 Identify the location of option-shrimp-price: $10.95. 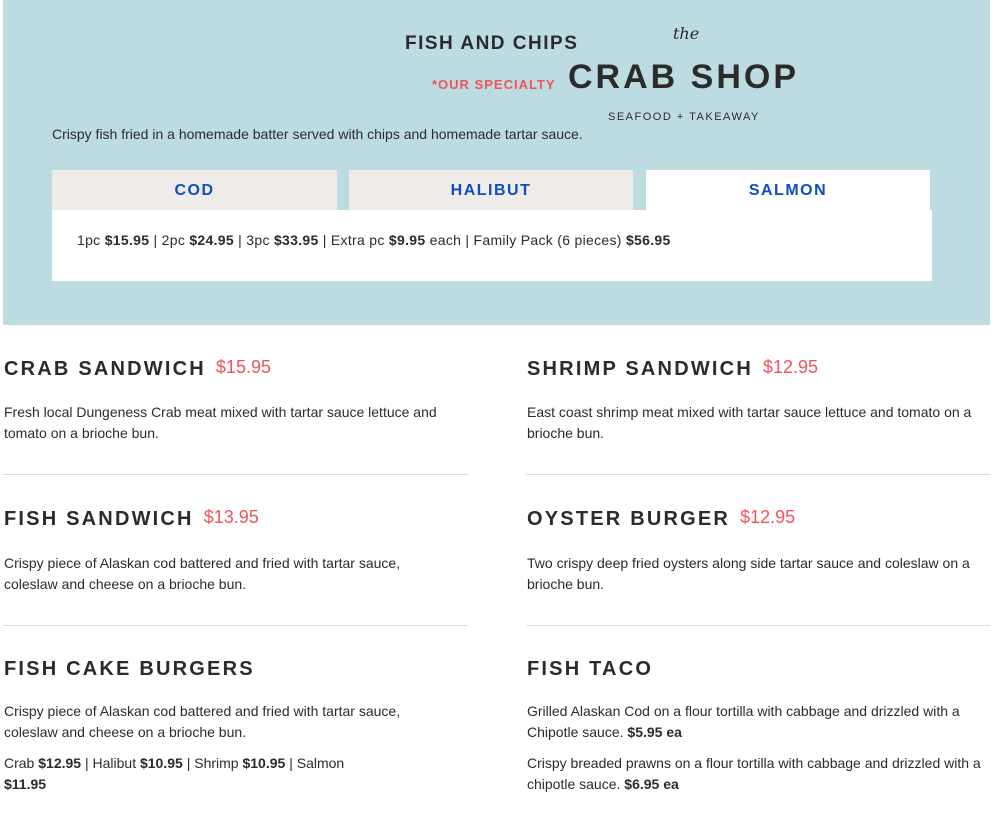
(264, 763).